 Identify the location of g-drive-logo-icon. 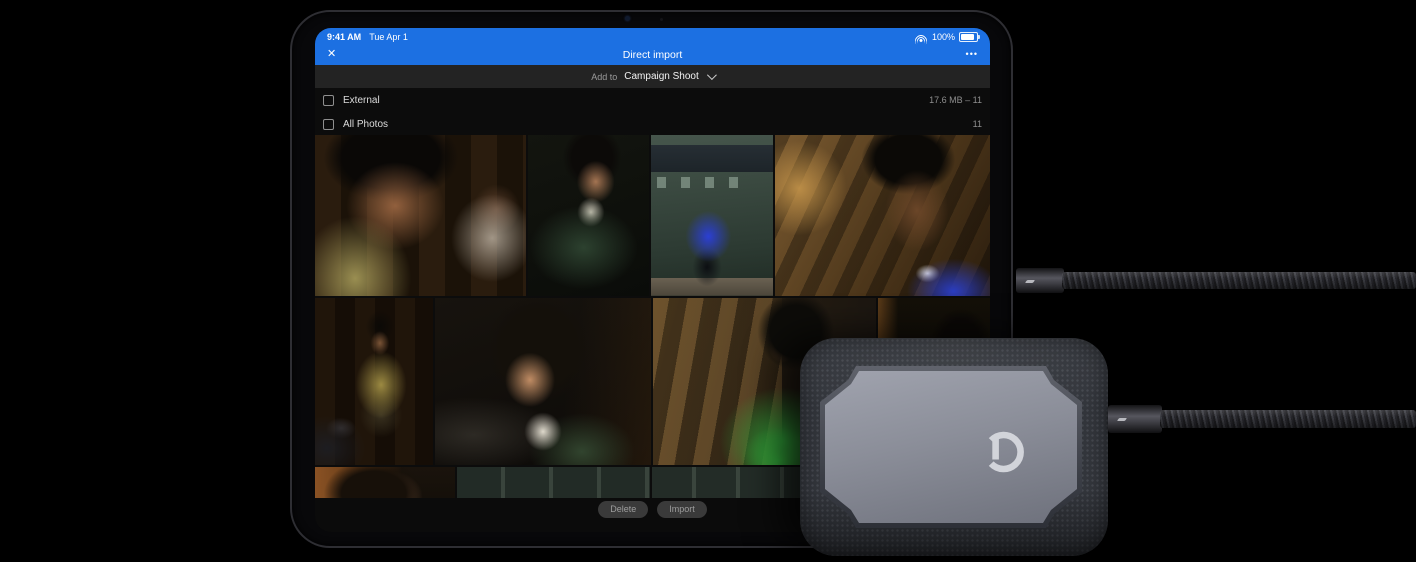
(1006, 452).